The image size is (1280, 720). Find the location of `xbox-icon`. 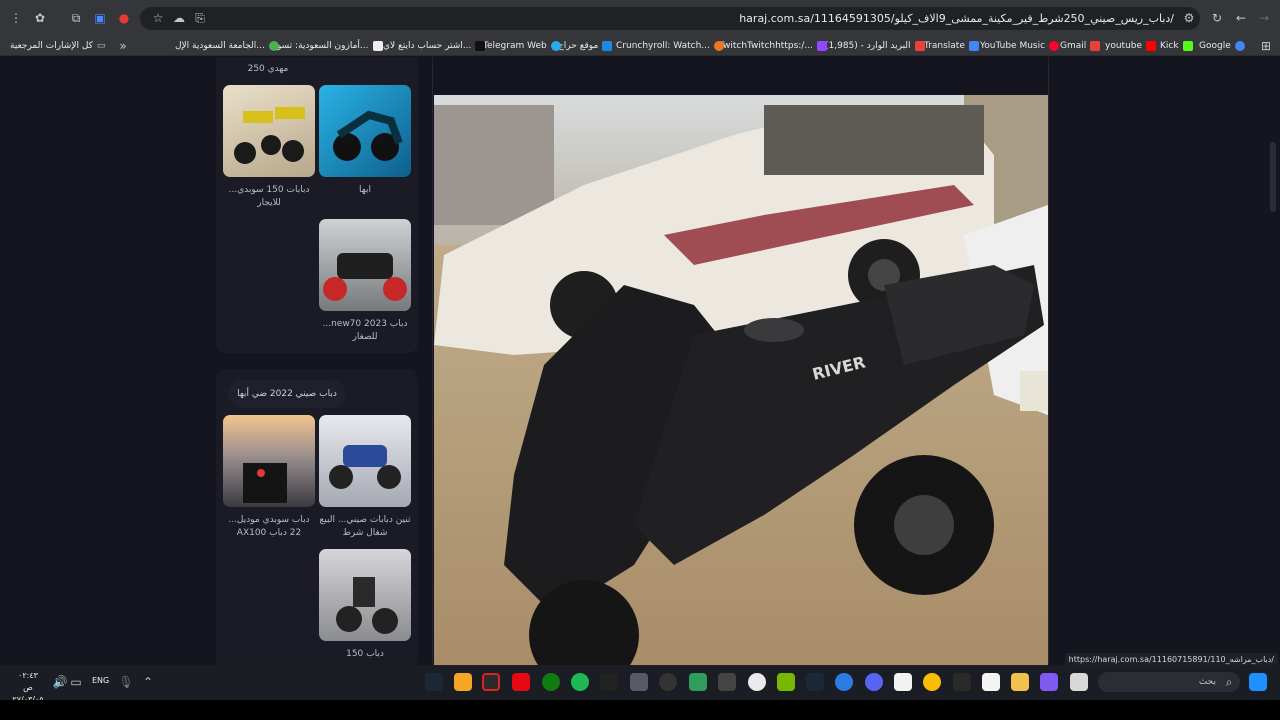

xbox-icon is located at coordinates (551, 682).